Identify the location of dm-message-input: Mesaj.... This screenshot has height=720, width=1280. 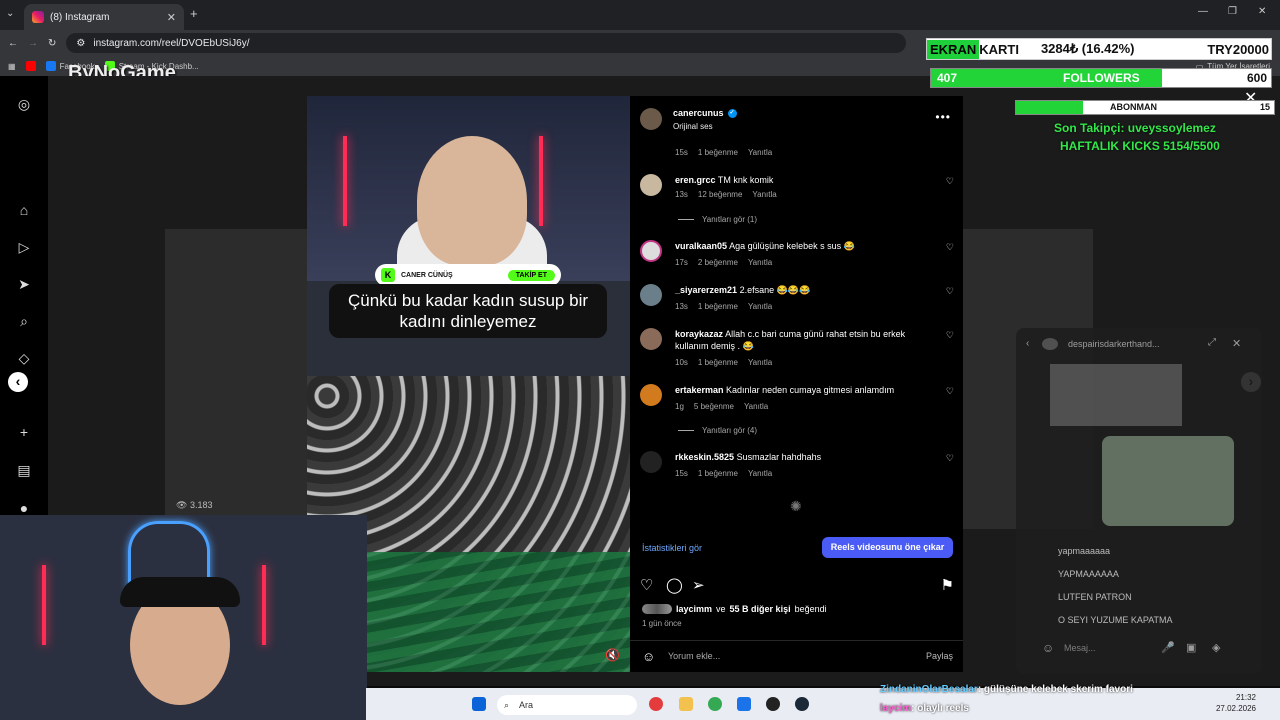
(1080, 648).